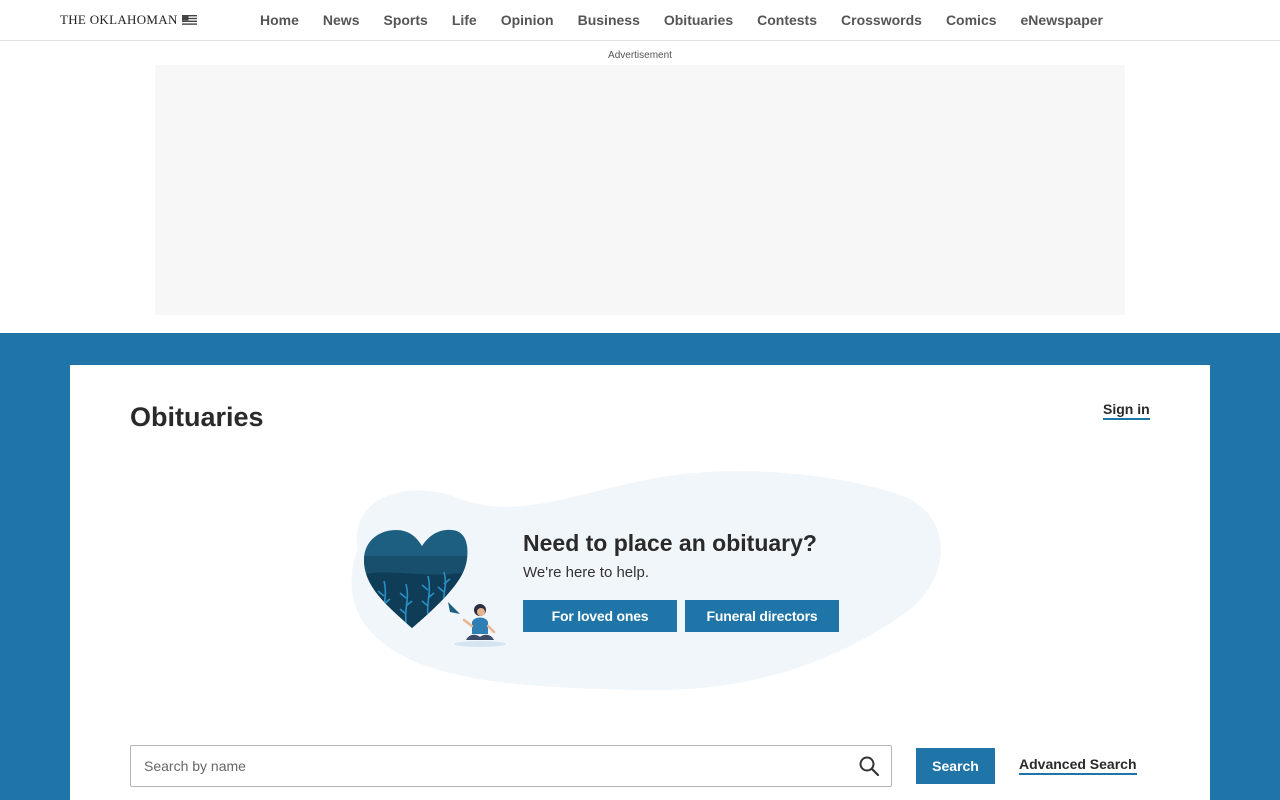 This screenshot has width=1280, height=800. I want to click on advertisement-label: Advertisement, so click(640, 55).